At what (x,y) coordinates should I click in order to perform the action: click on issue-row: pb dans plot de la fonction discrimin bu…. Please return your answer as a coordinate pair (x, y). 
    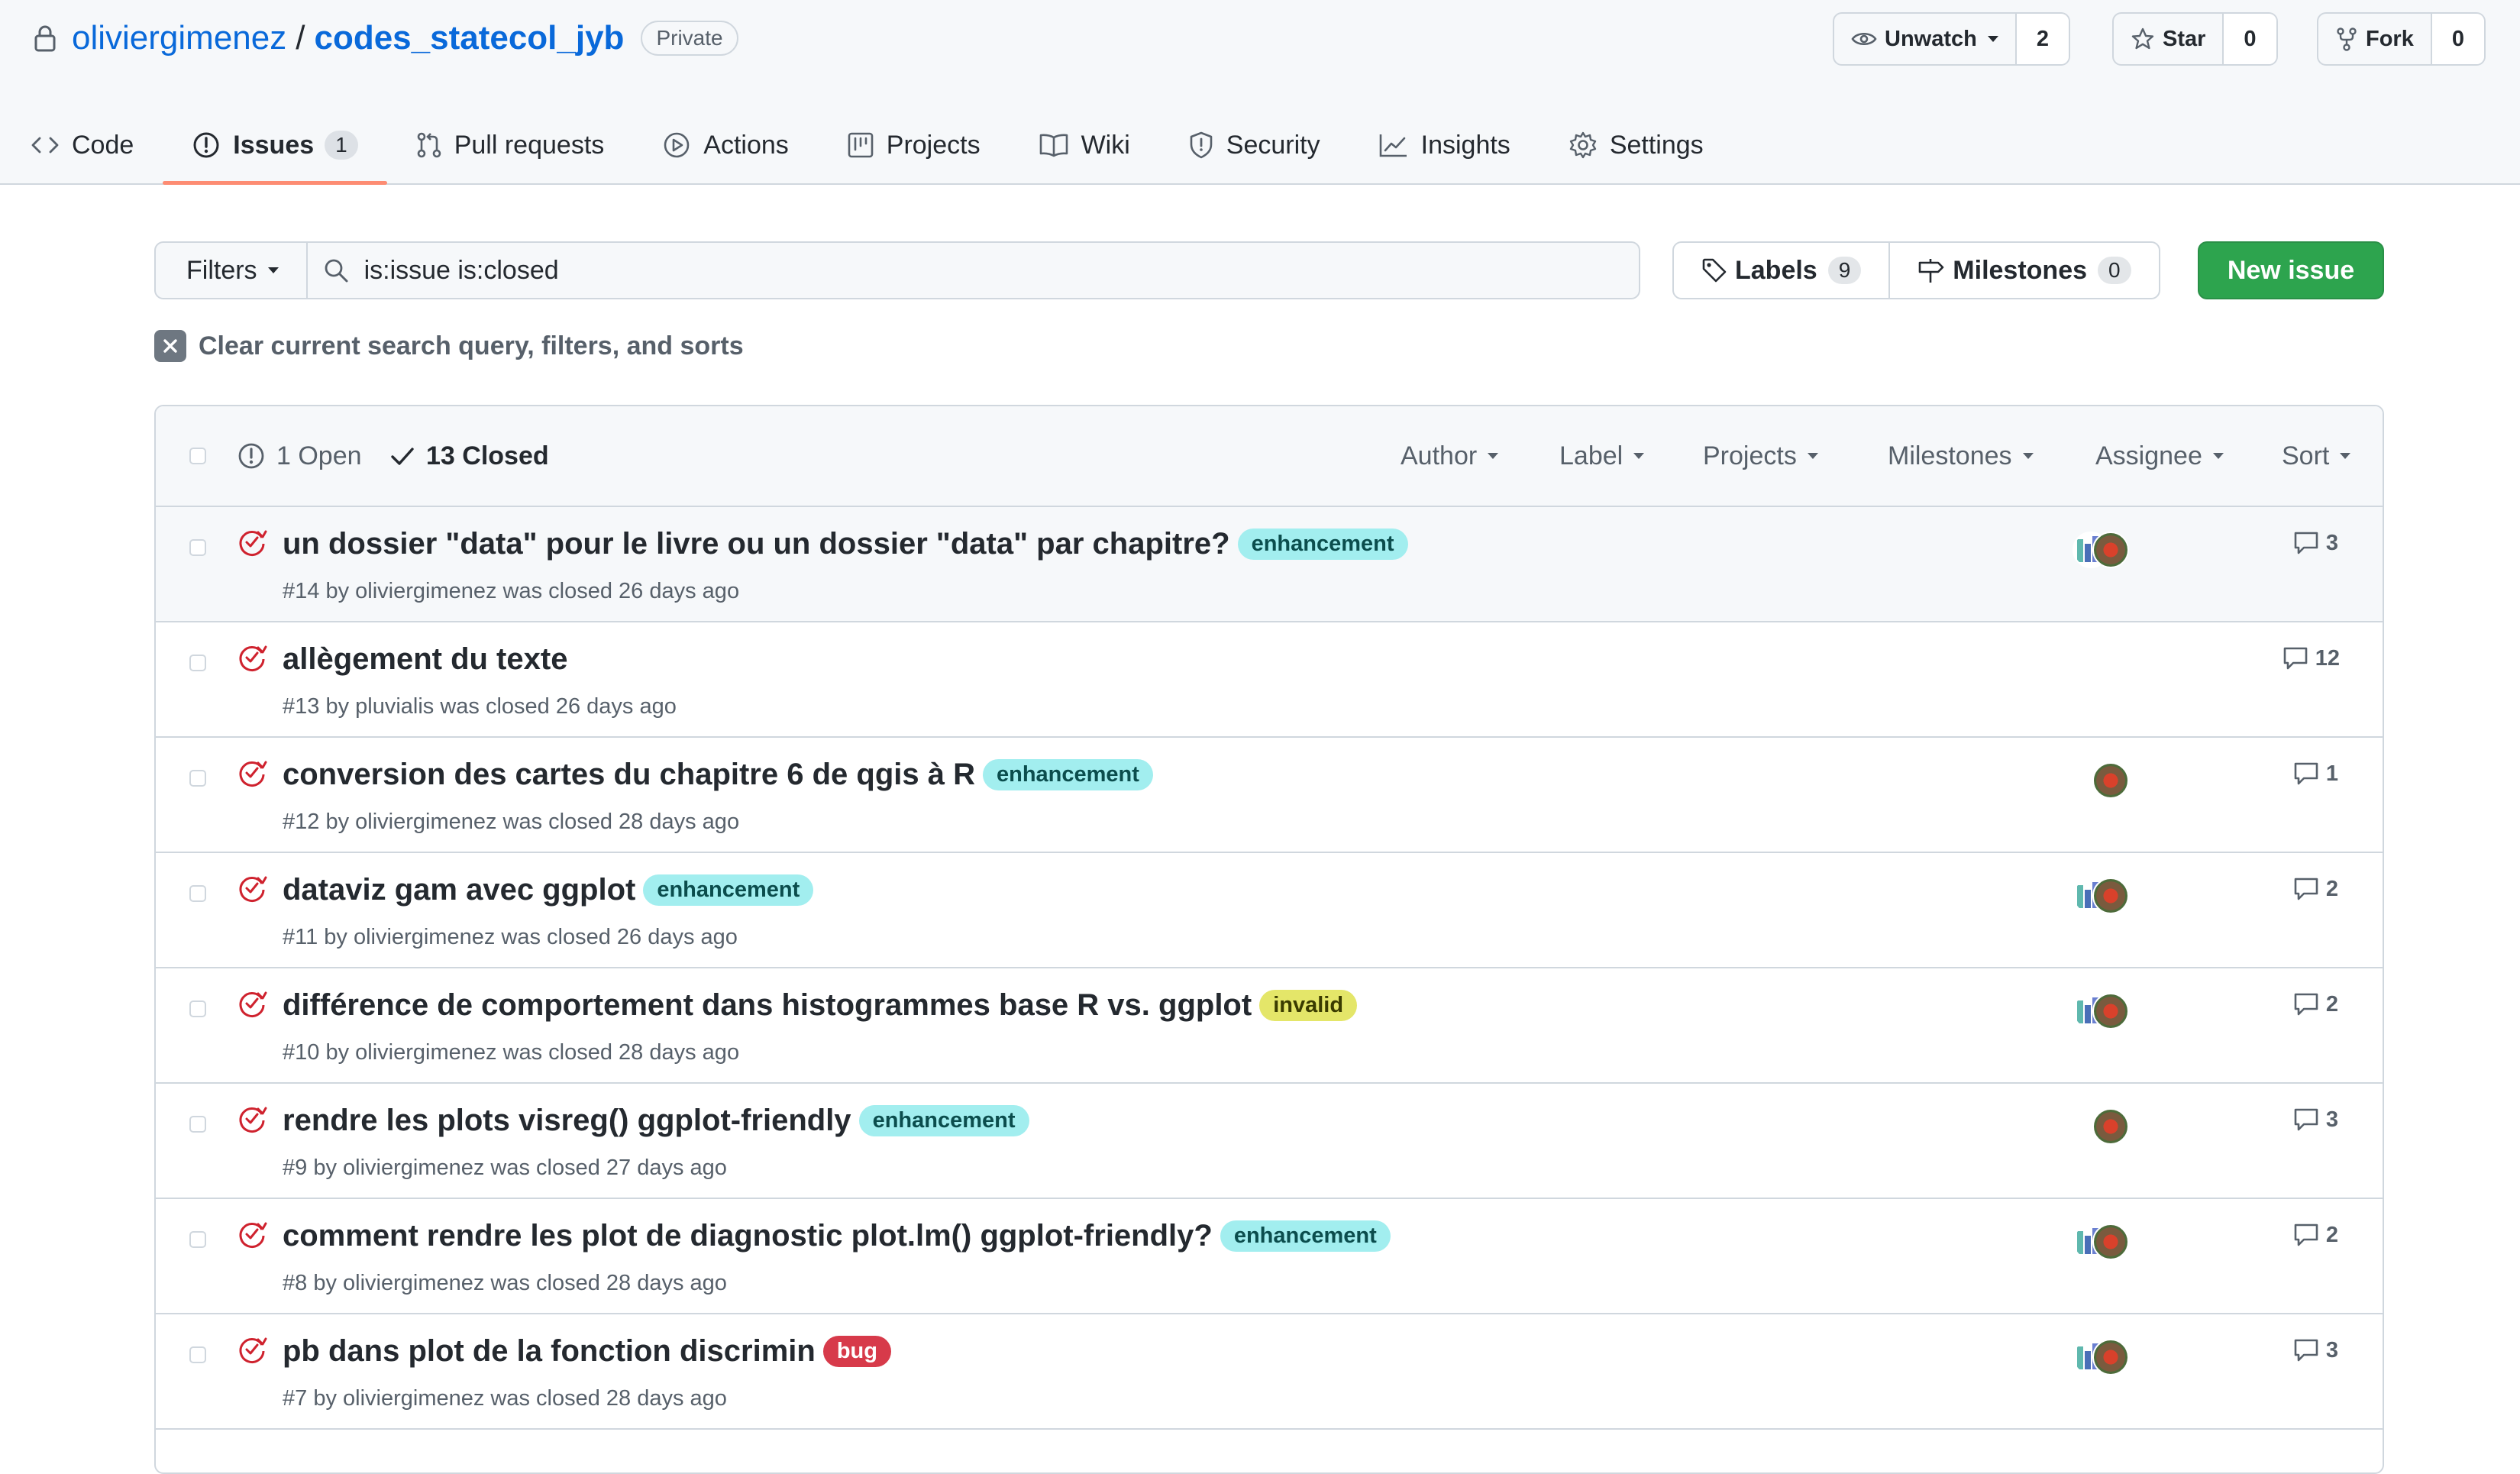
    Looking at the image, I should click on (1269, 1372).